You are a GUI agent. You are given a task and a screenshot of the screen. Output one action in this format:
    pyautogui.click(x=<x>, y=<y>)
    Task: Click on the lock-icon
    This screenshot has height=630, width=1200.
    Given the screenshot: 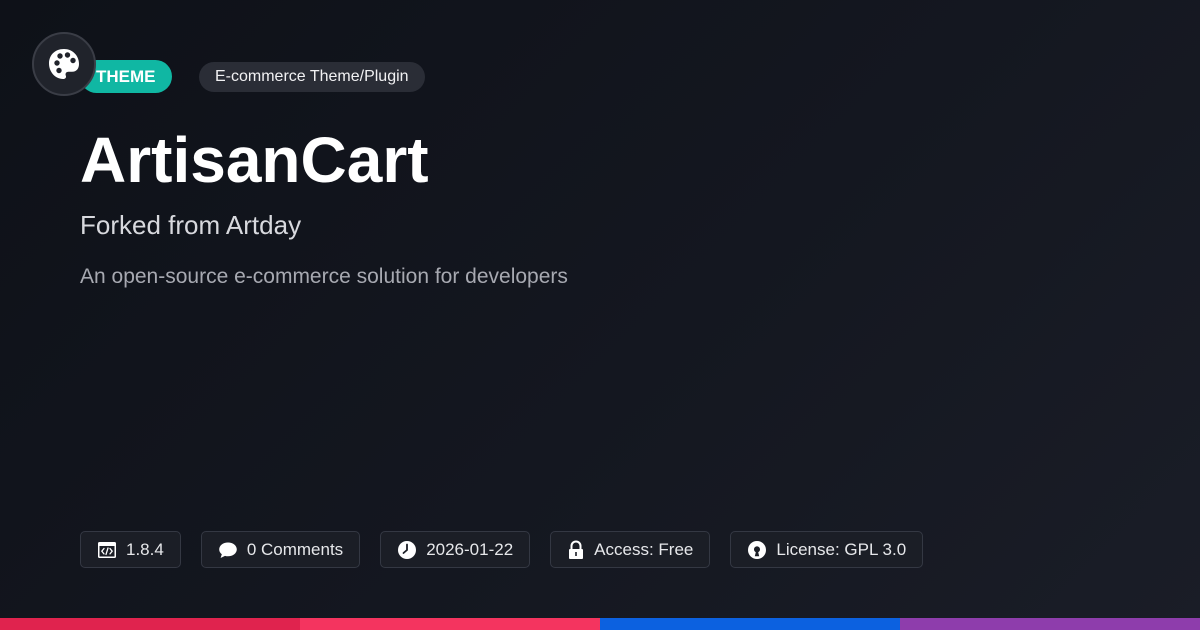 What is the action you would take?
    pyautogui.click(x=576, y=549)
    